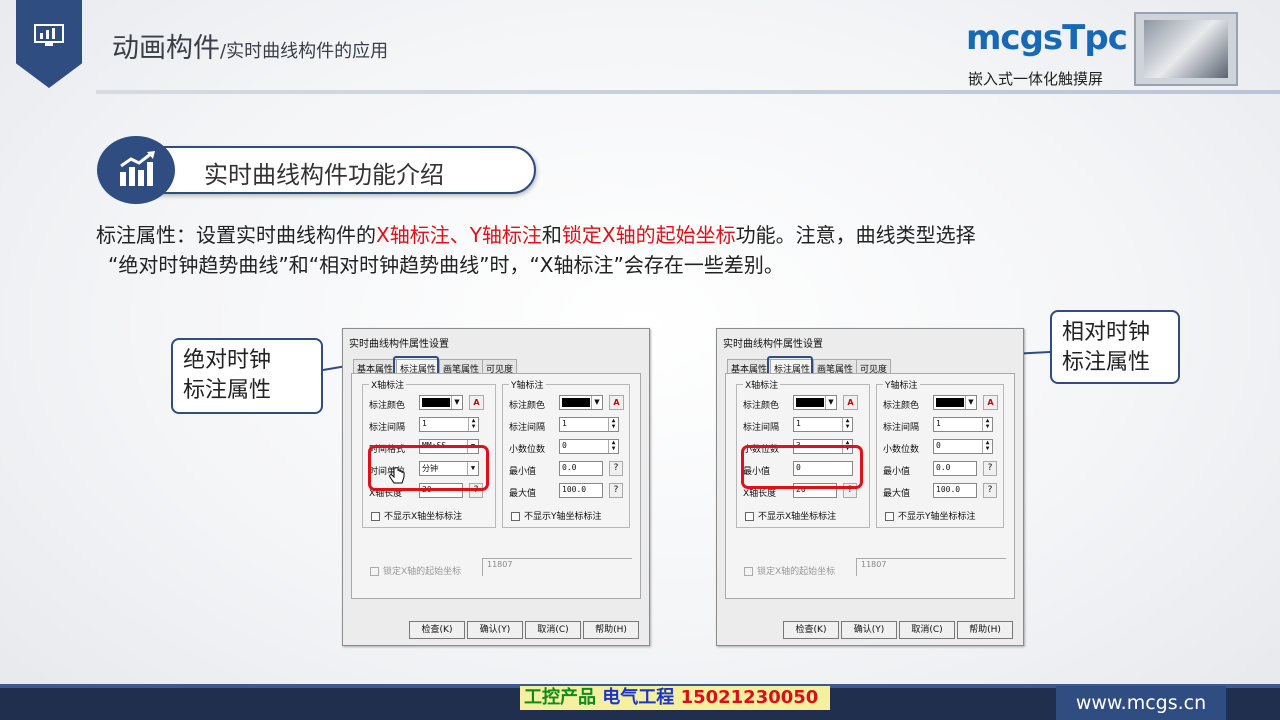 This screenshot has width=1280, height=720. What do you see at coordinates (688, 92) in the screenshot?
I see `header-divider` at bounding box center [688, 92].